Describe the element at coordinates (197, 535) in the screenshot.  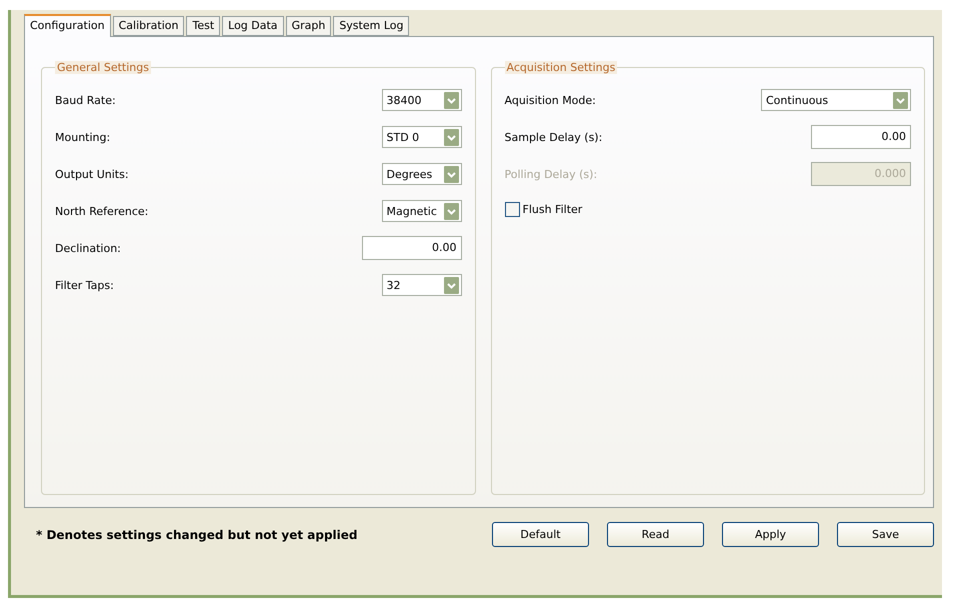
I see `note-text: * Denotes settings changed but not yet applied` at that location.